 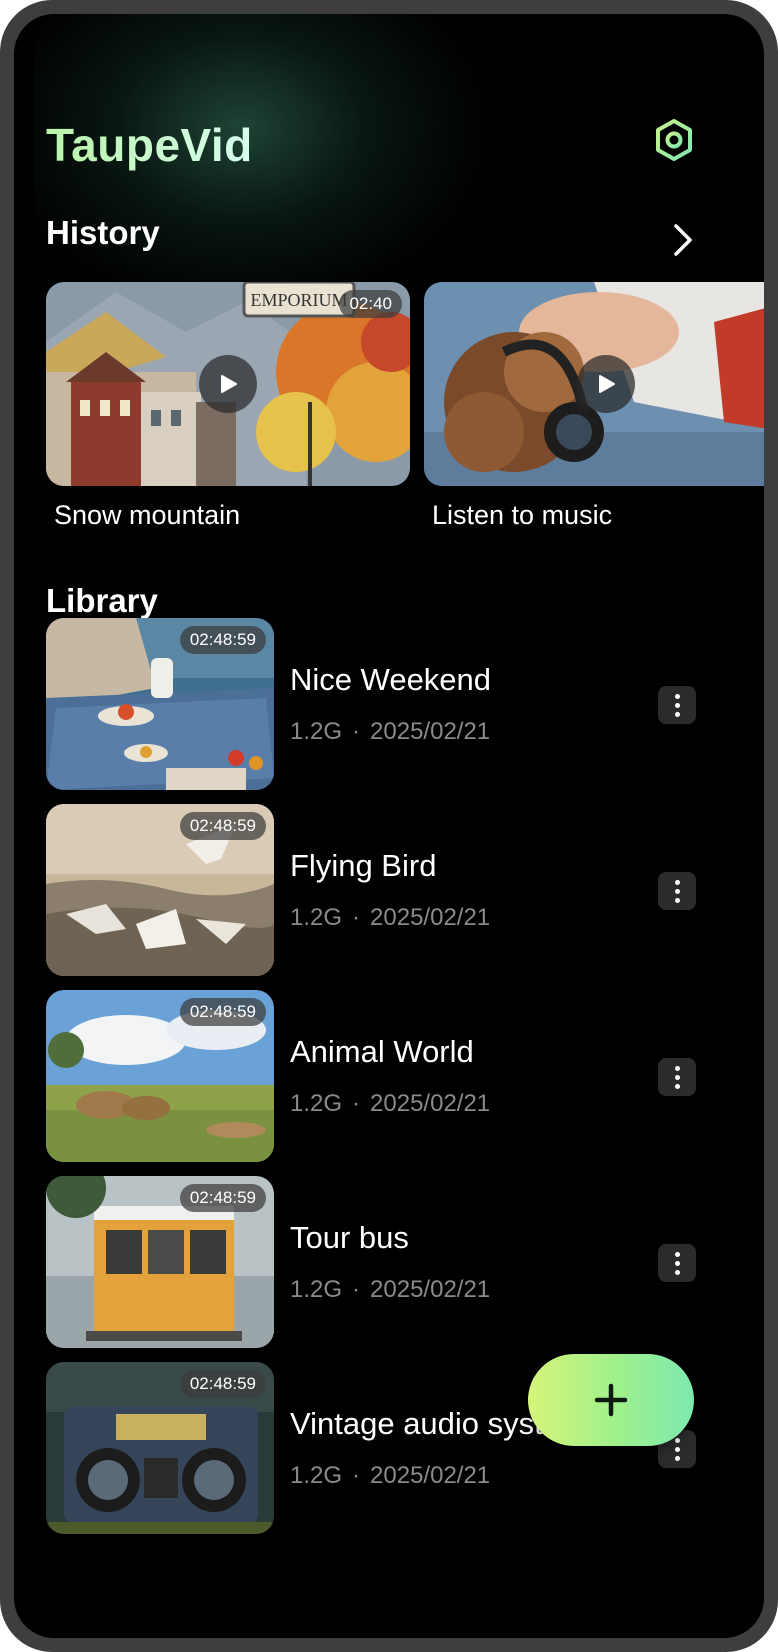 I want to click on video-title: Animal World, so click(x=382, y=1051).